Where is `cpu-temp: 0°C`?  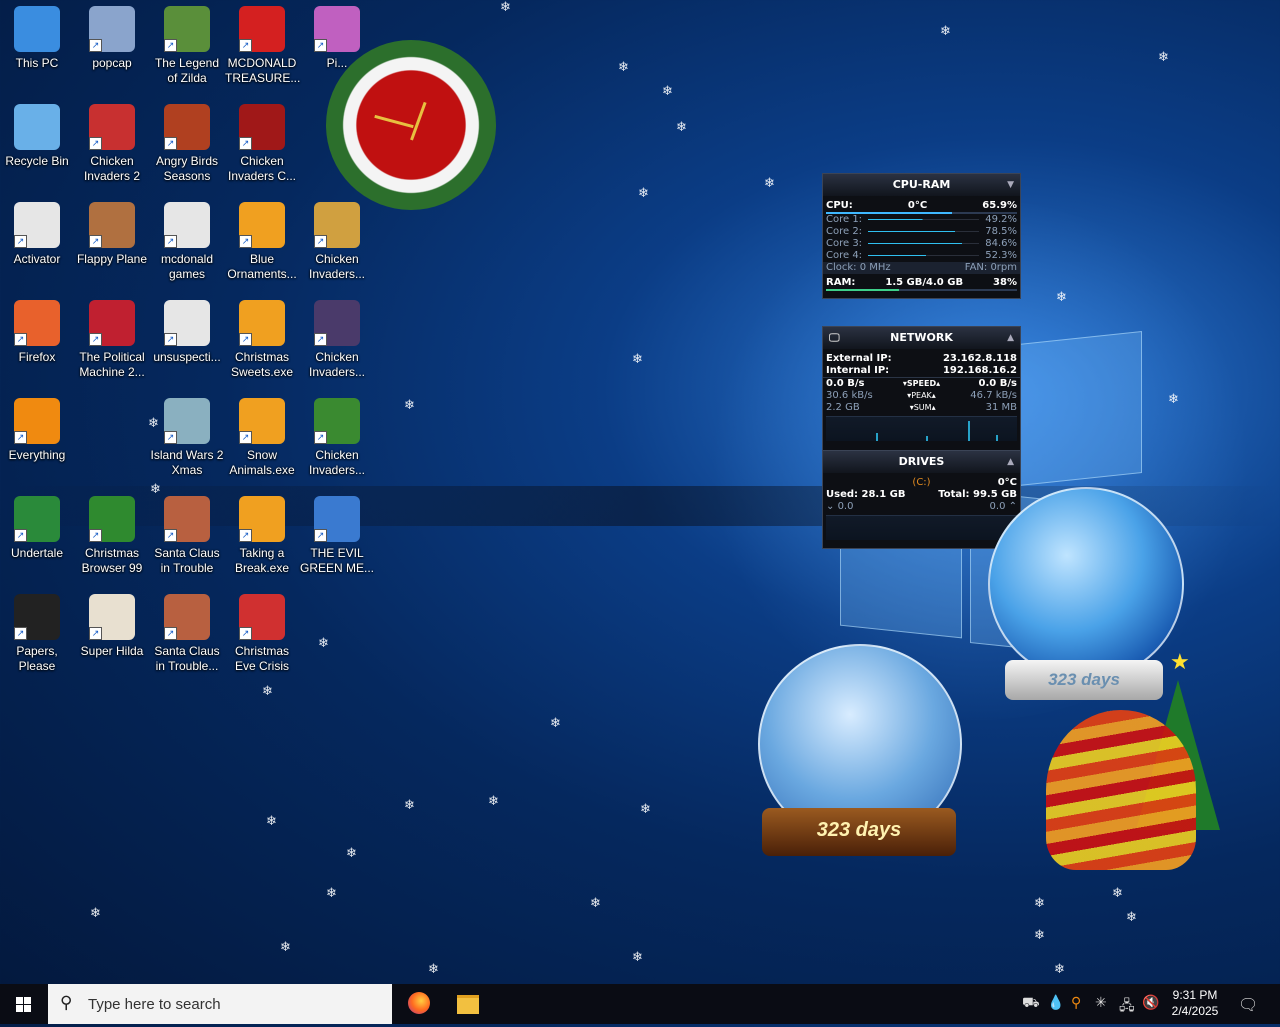
cpu-temp: 0°C is located at coordinates (917, 205).